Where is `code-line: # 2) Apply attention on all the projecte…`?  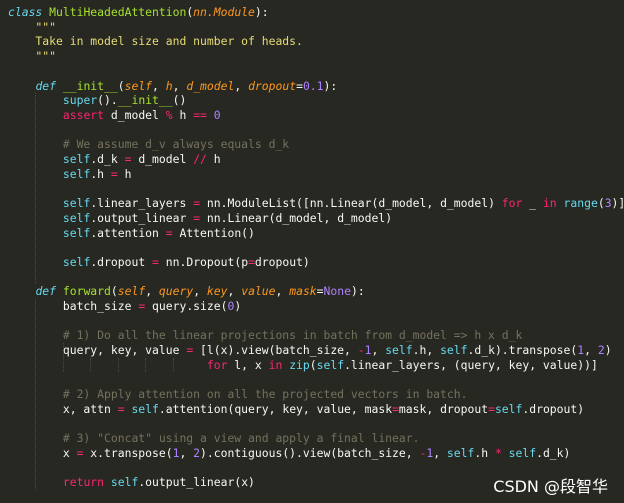 code-line: # 2) Apply attention on all the projecte… is located at coordinates (238, 394).